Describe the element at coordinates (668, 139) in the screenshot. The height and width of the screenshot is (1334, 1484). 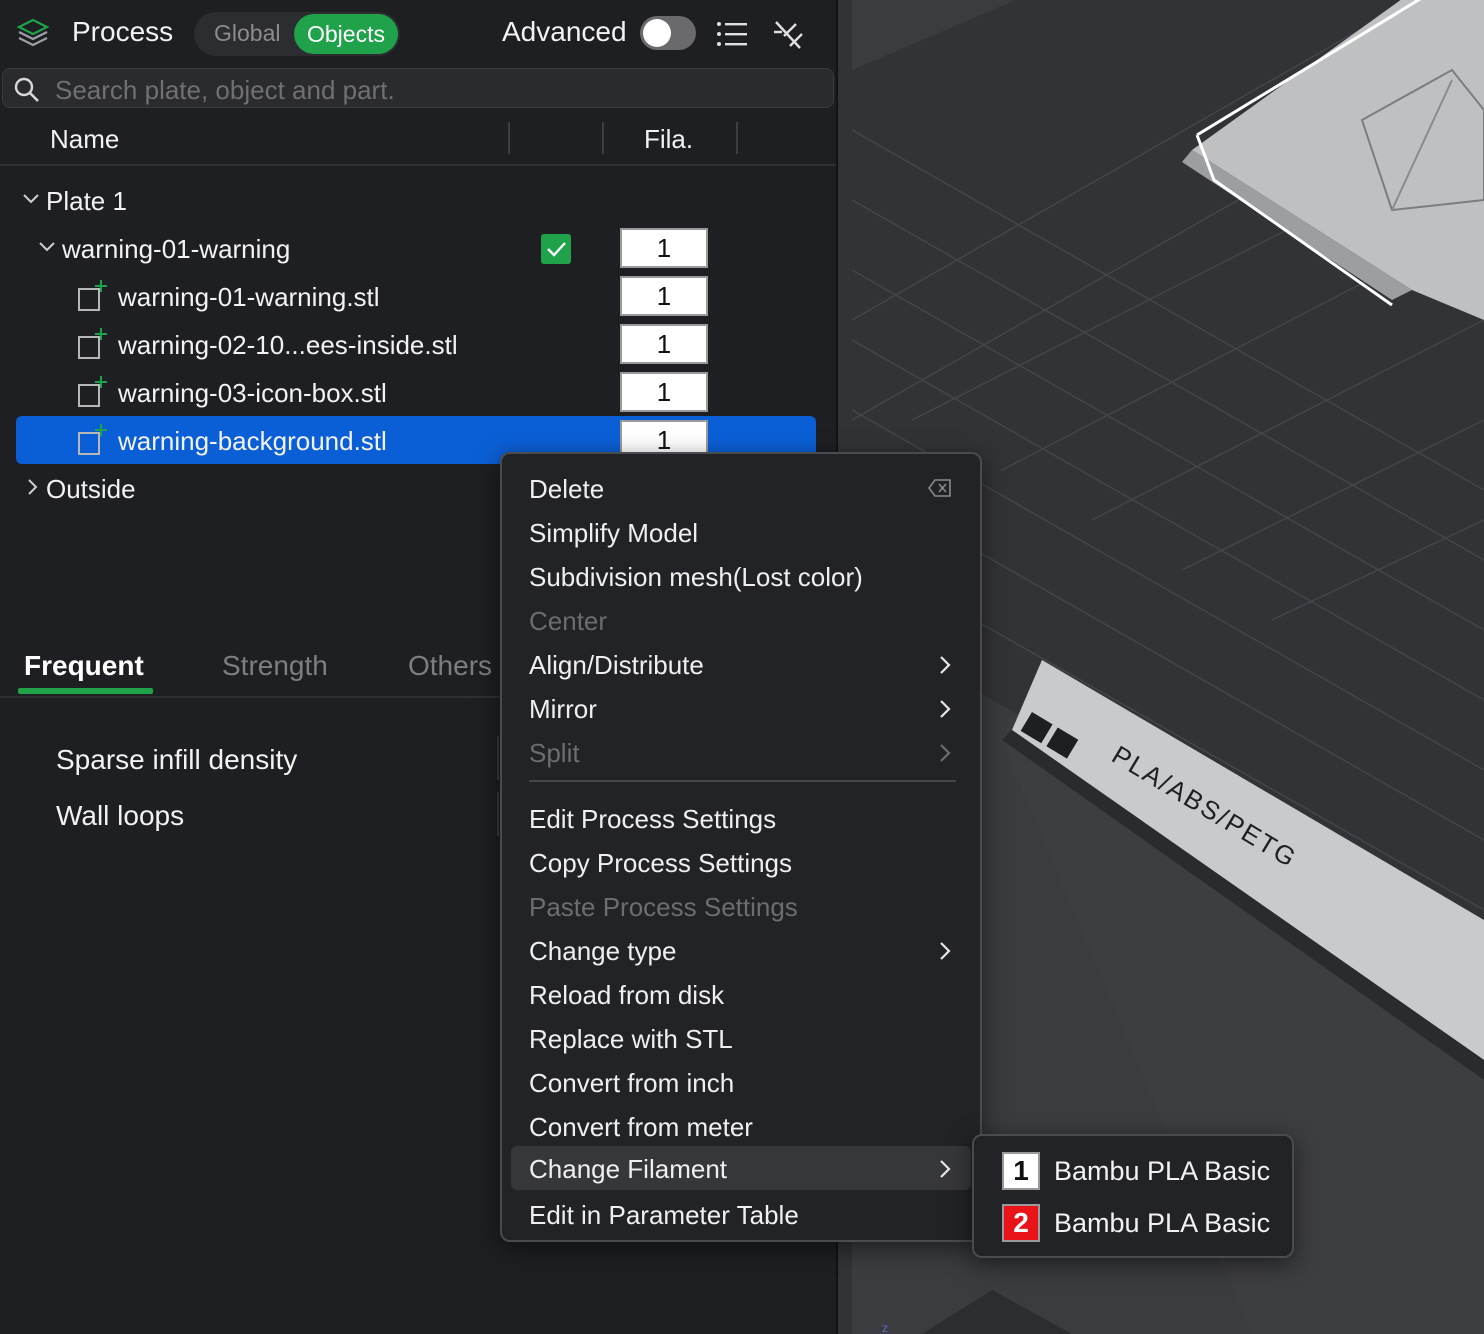
I see `column-filament: Fila.` at that location.